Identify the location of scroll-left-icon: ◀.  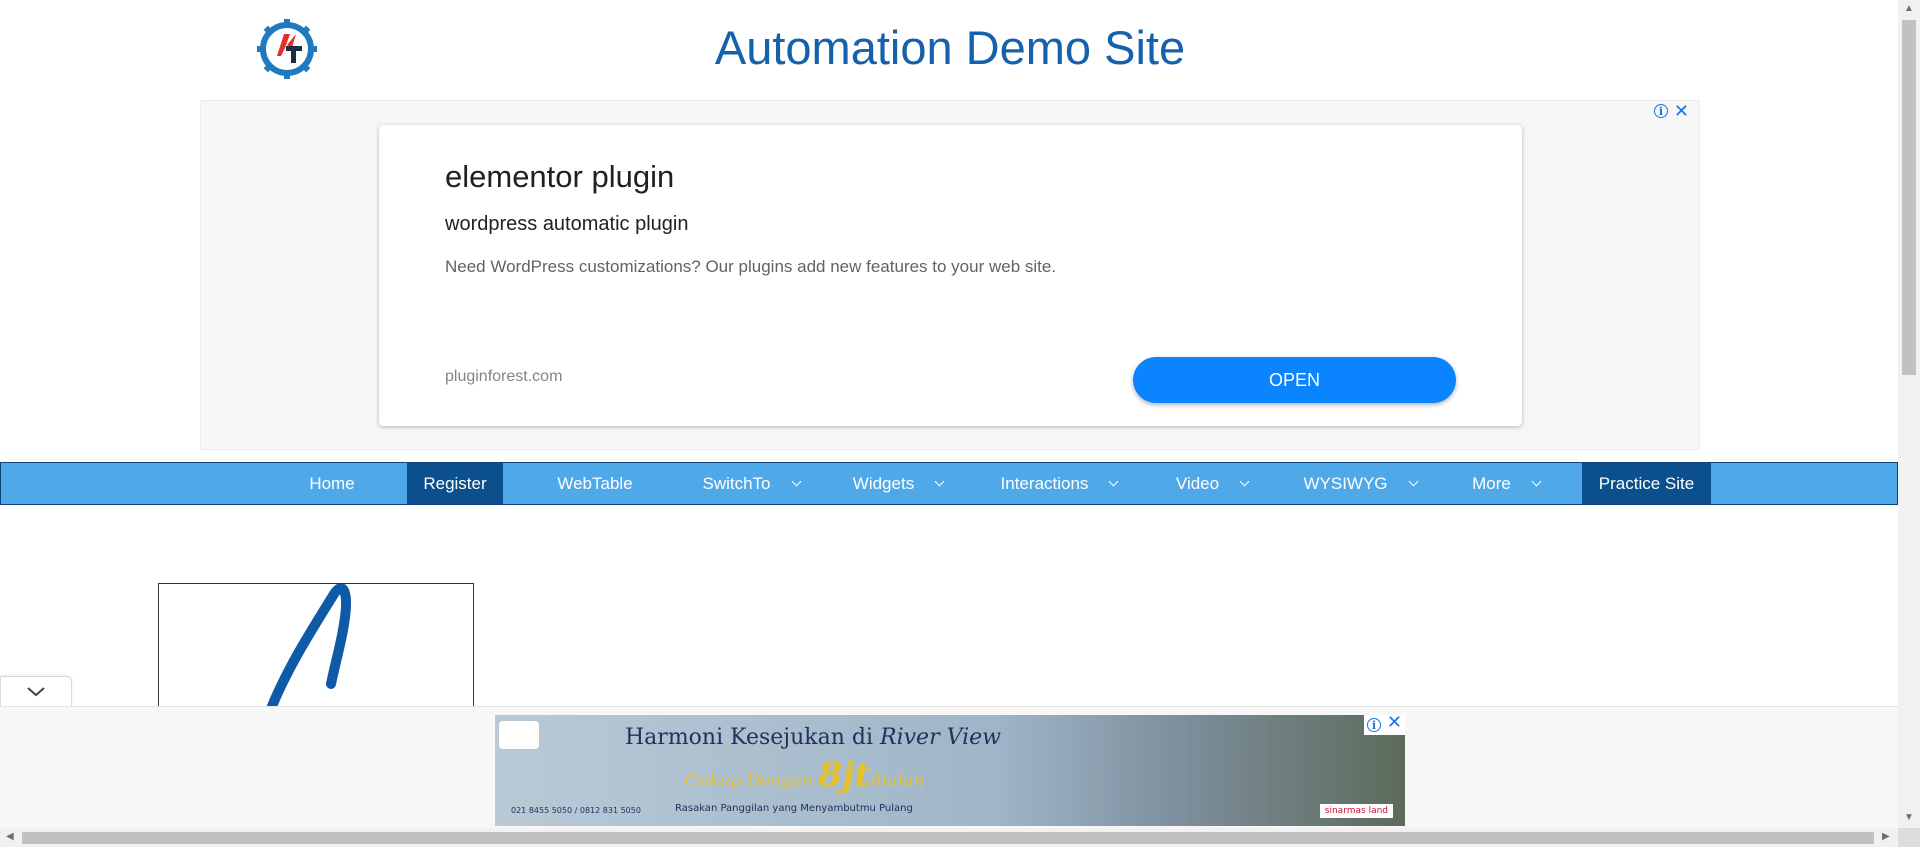
(10, 836).